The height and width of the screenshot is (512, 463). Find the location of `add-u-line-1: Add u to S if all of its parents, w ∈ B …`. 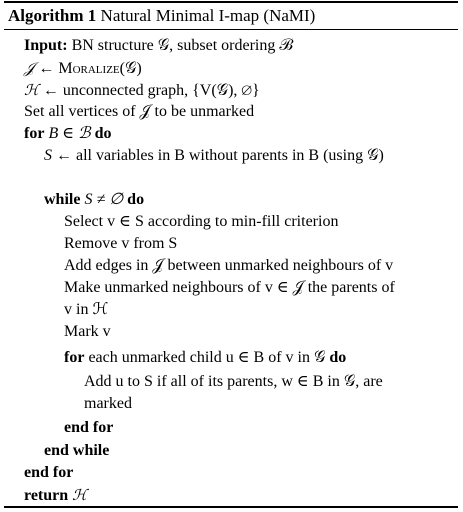

add-u-line-1: Add u to S if all of its parents, w ∈ B … is located at coordinates (233, 381).